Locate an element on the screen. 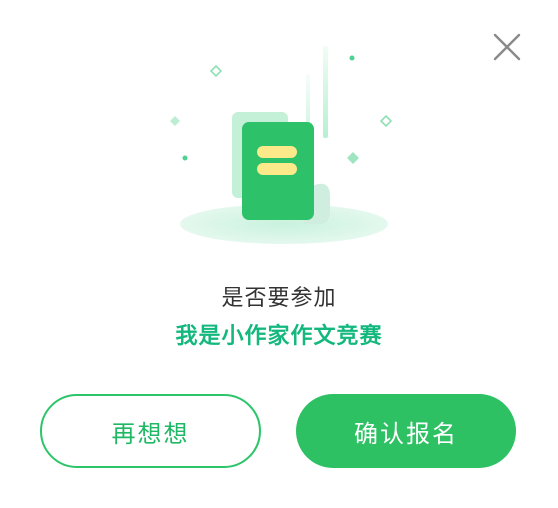  prompt-text: 是否要参加 is located at coordinates (279, 298).